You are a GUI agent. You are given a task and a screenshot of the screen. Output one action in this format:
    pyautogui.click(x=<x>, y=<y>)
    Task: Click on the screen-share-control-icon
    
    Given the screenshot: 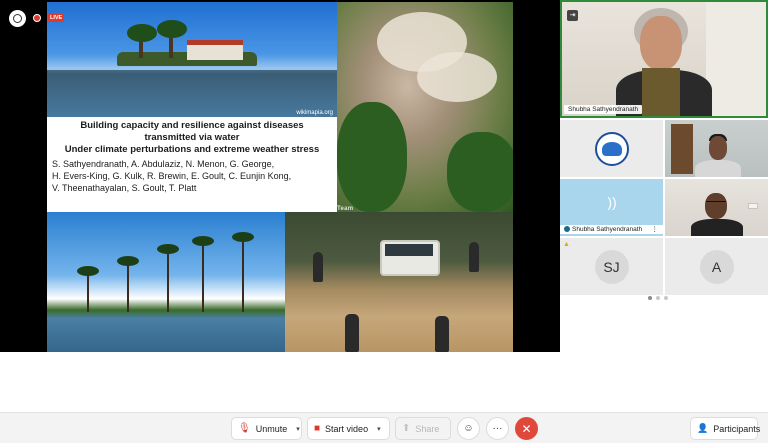 What is the action you would take?
    pyautogui.click(x=17, y=18)
    